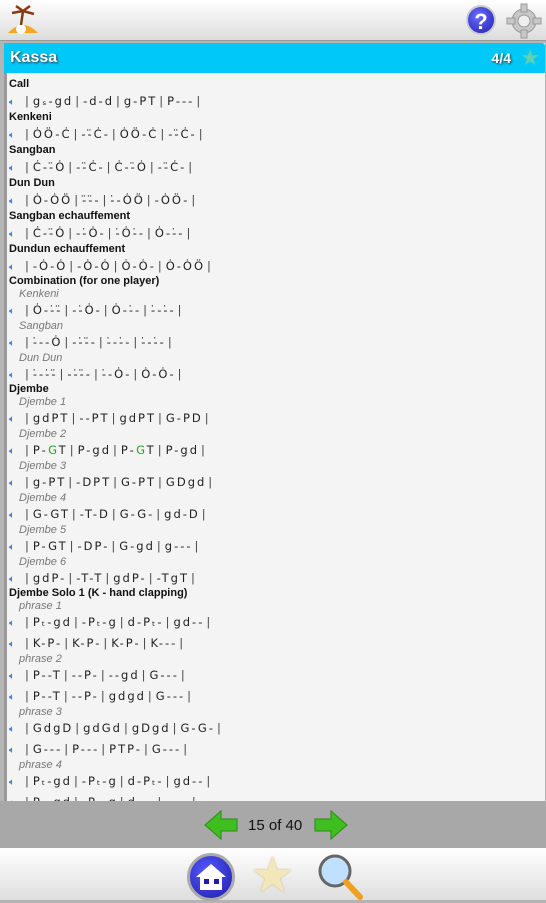  Describe the element at coordinates (41, 358) in the screenshot. I see `part-label: Dun Dun` at that location.